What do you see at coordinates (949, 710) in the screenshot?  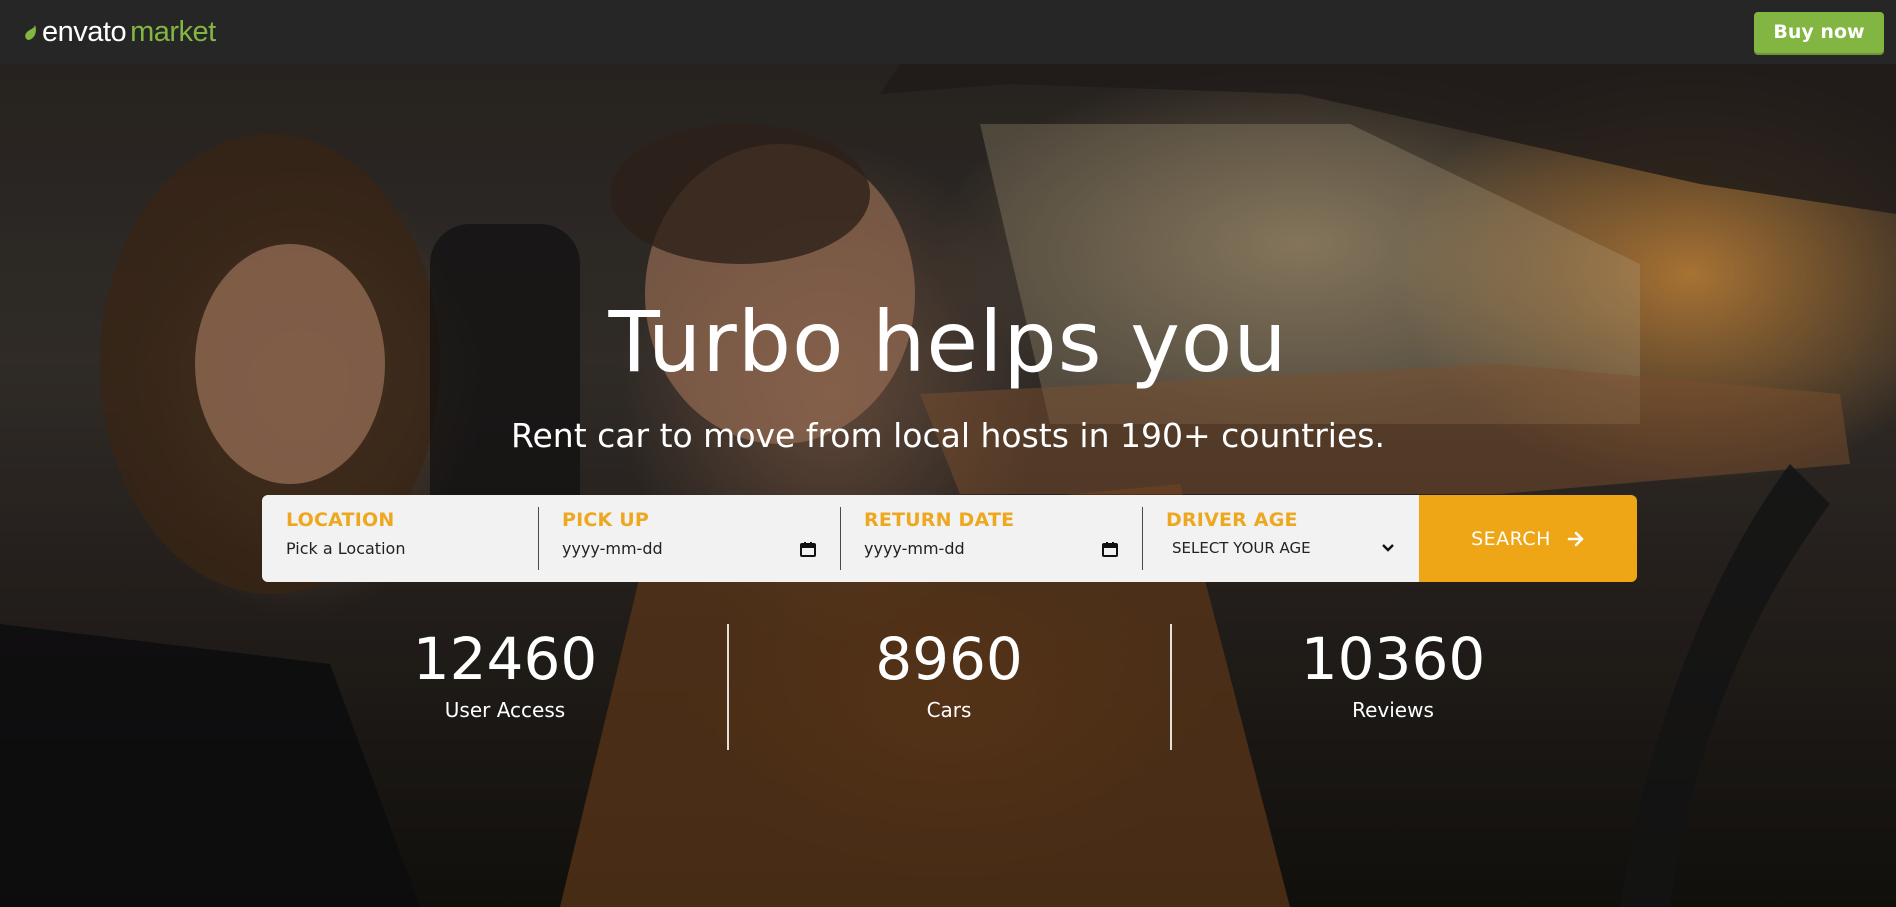 I see `stat-label: Cars` at bounding box center [949, 710].